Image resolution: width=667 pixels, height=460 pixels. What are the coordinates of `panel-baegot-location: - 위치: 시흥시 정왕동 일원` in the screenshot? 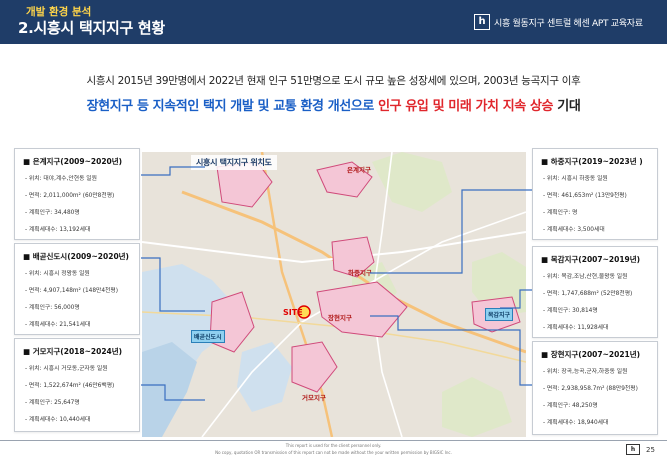 It's located at (57, 274).